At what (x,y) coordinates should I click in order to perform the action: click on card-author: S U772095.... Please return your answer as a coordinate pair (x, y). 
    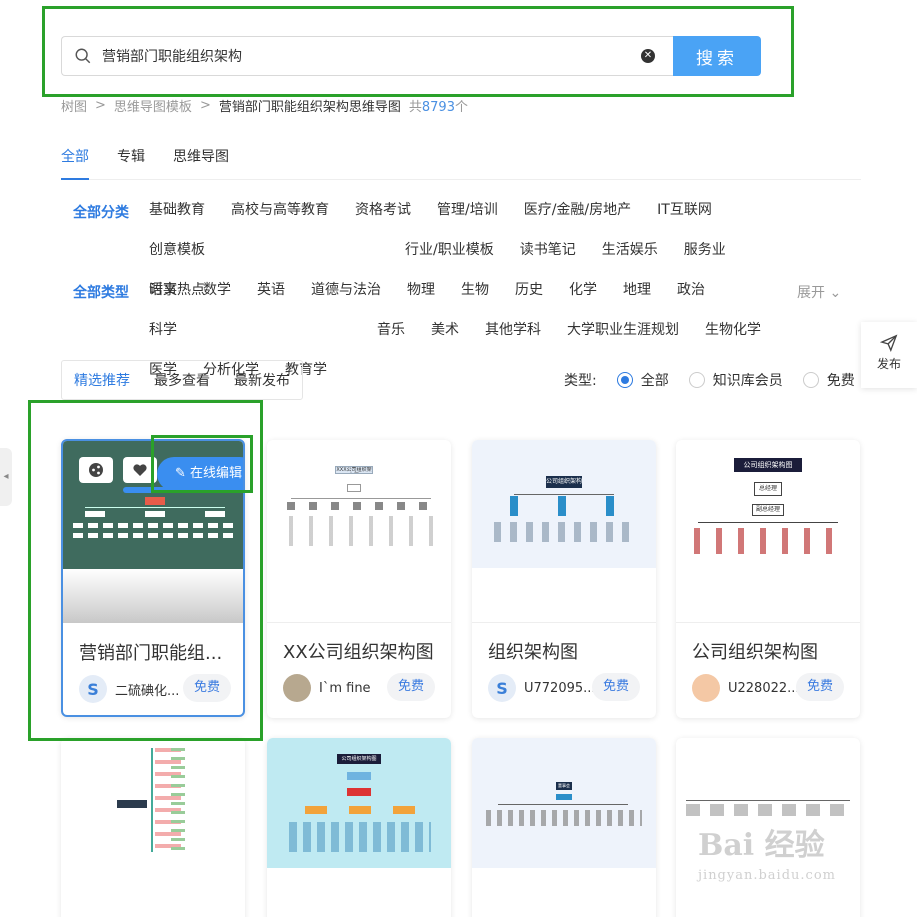
    Looking at the image, I should click on (542, 688).